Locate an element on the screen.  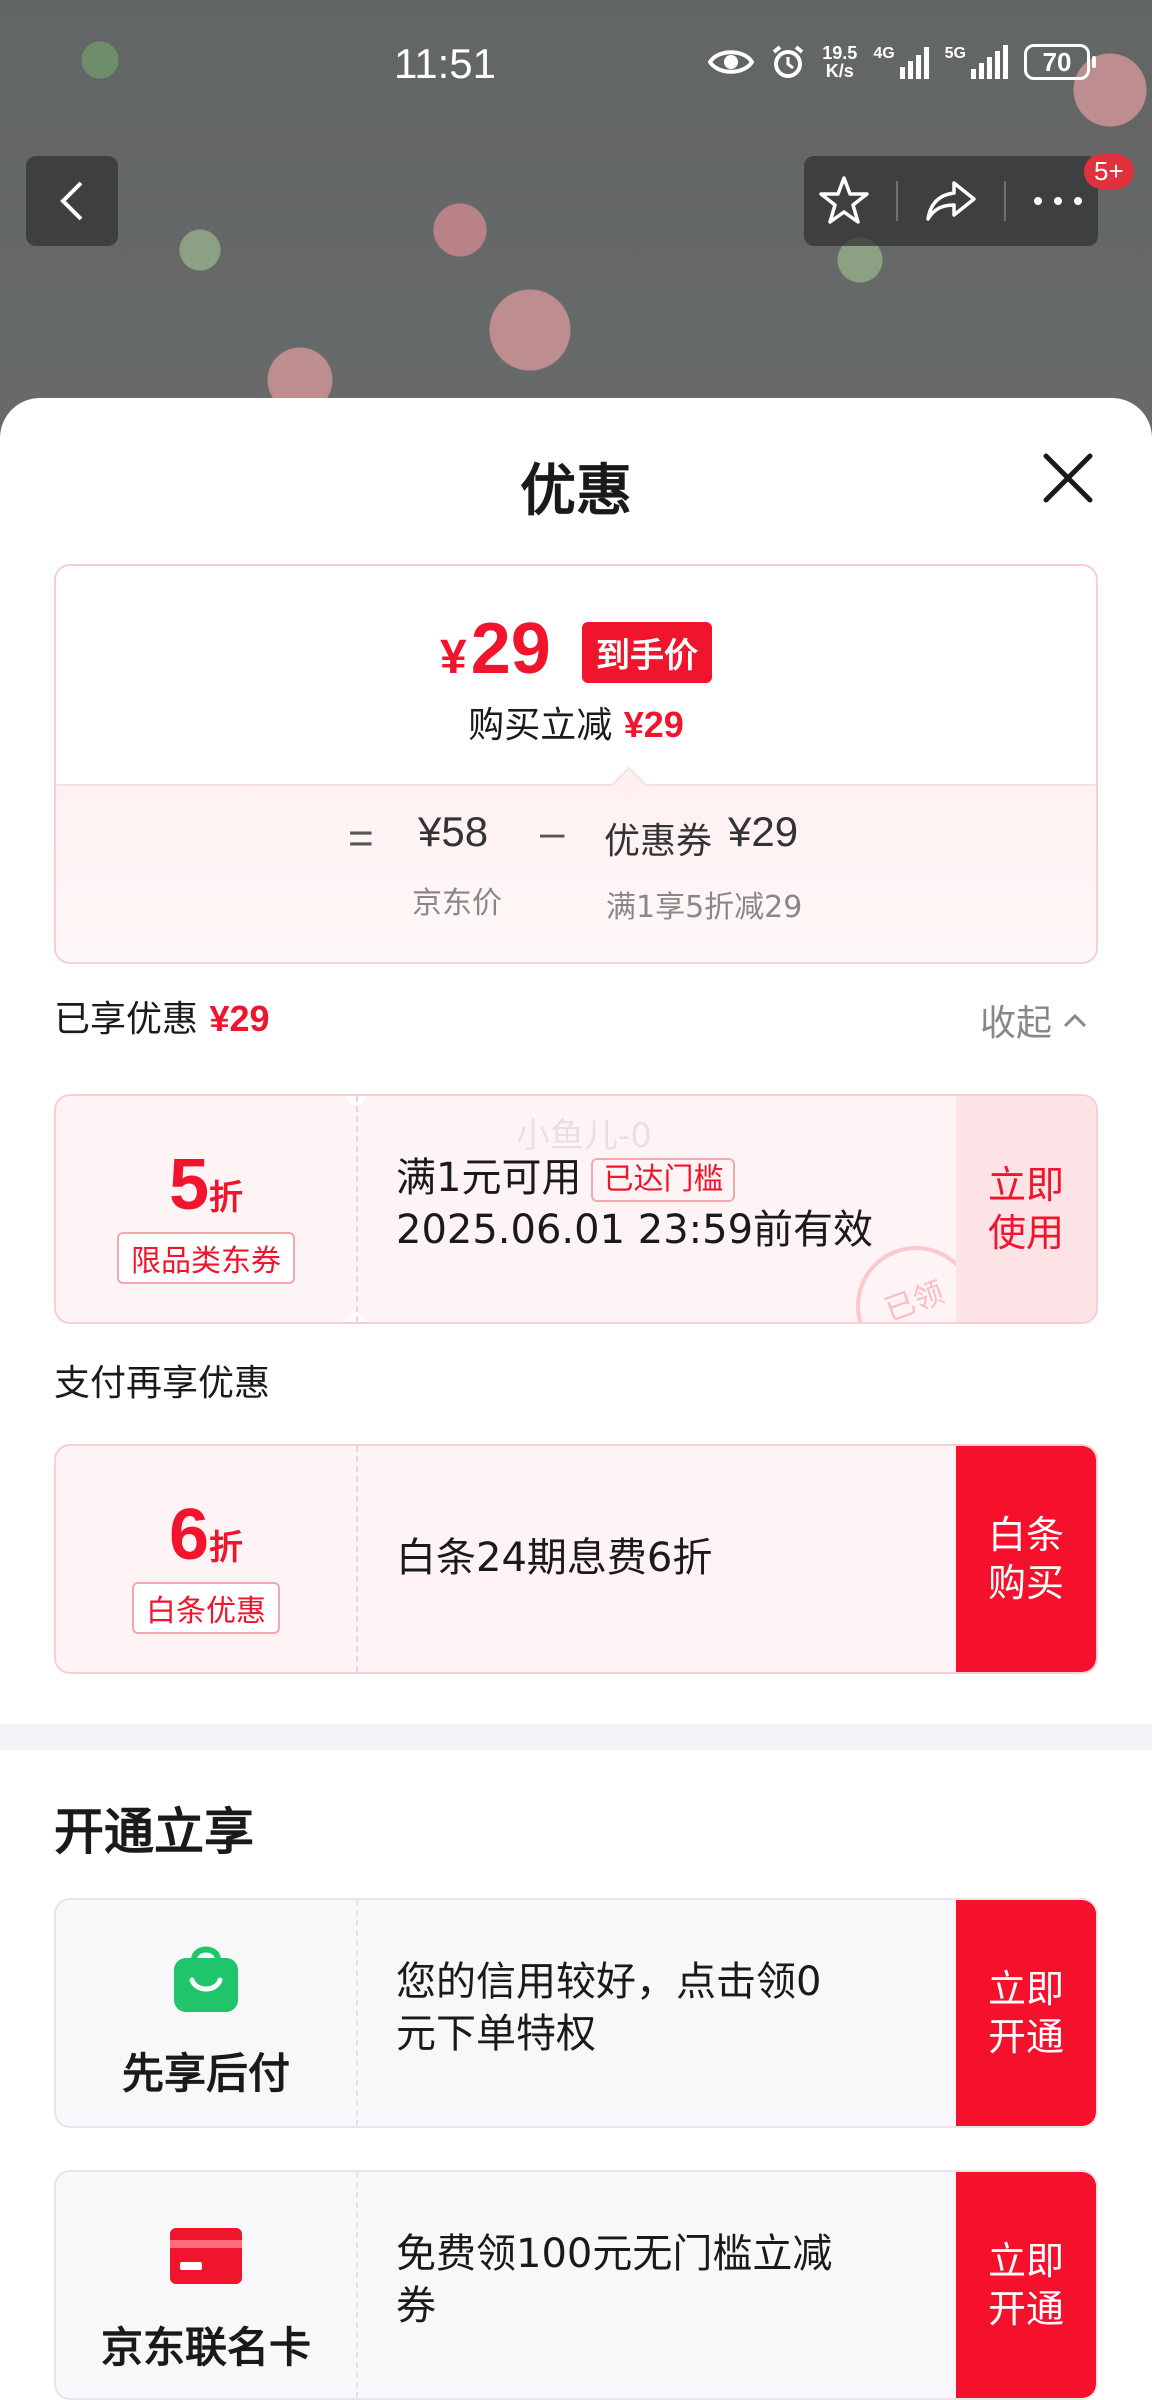
coupon-rule: 满1享5折减29 is located at coordinates (704, 907).